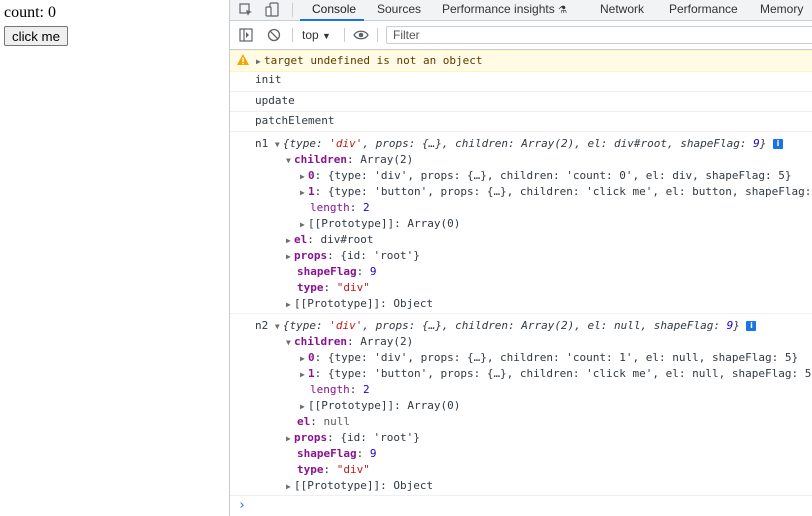 Image resolution: width=812 pixels, height=516 pixels. I want to click on flask-icon: ⚗, so click(563, 10).